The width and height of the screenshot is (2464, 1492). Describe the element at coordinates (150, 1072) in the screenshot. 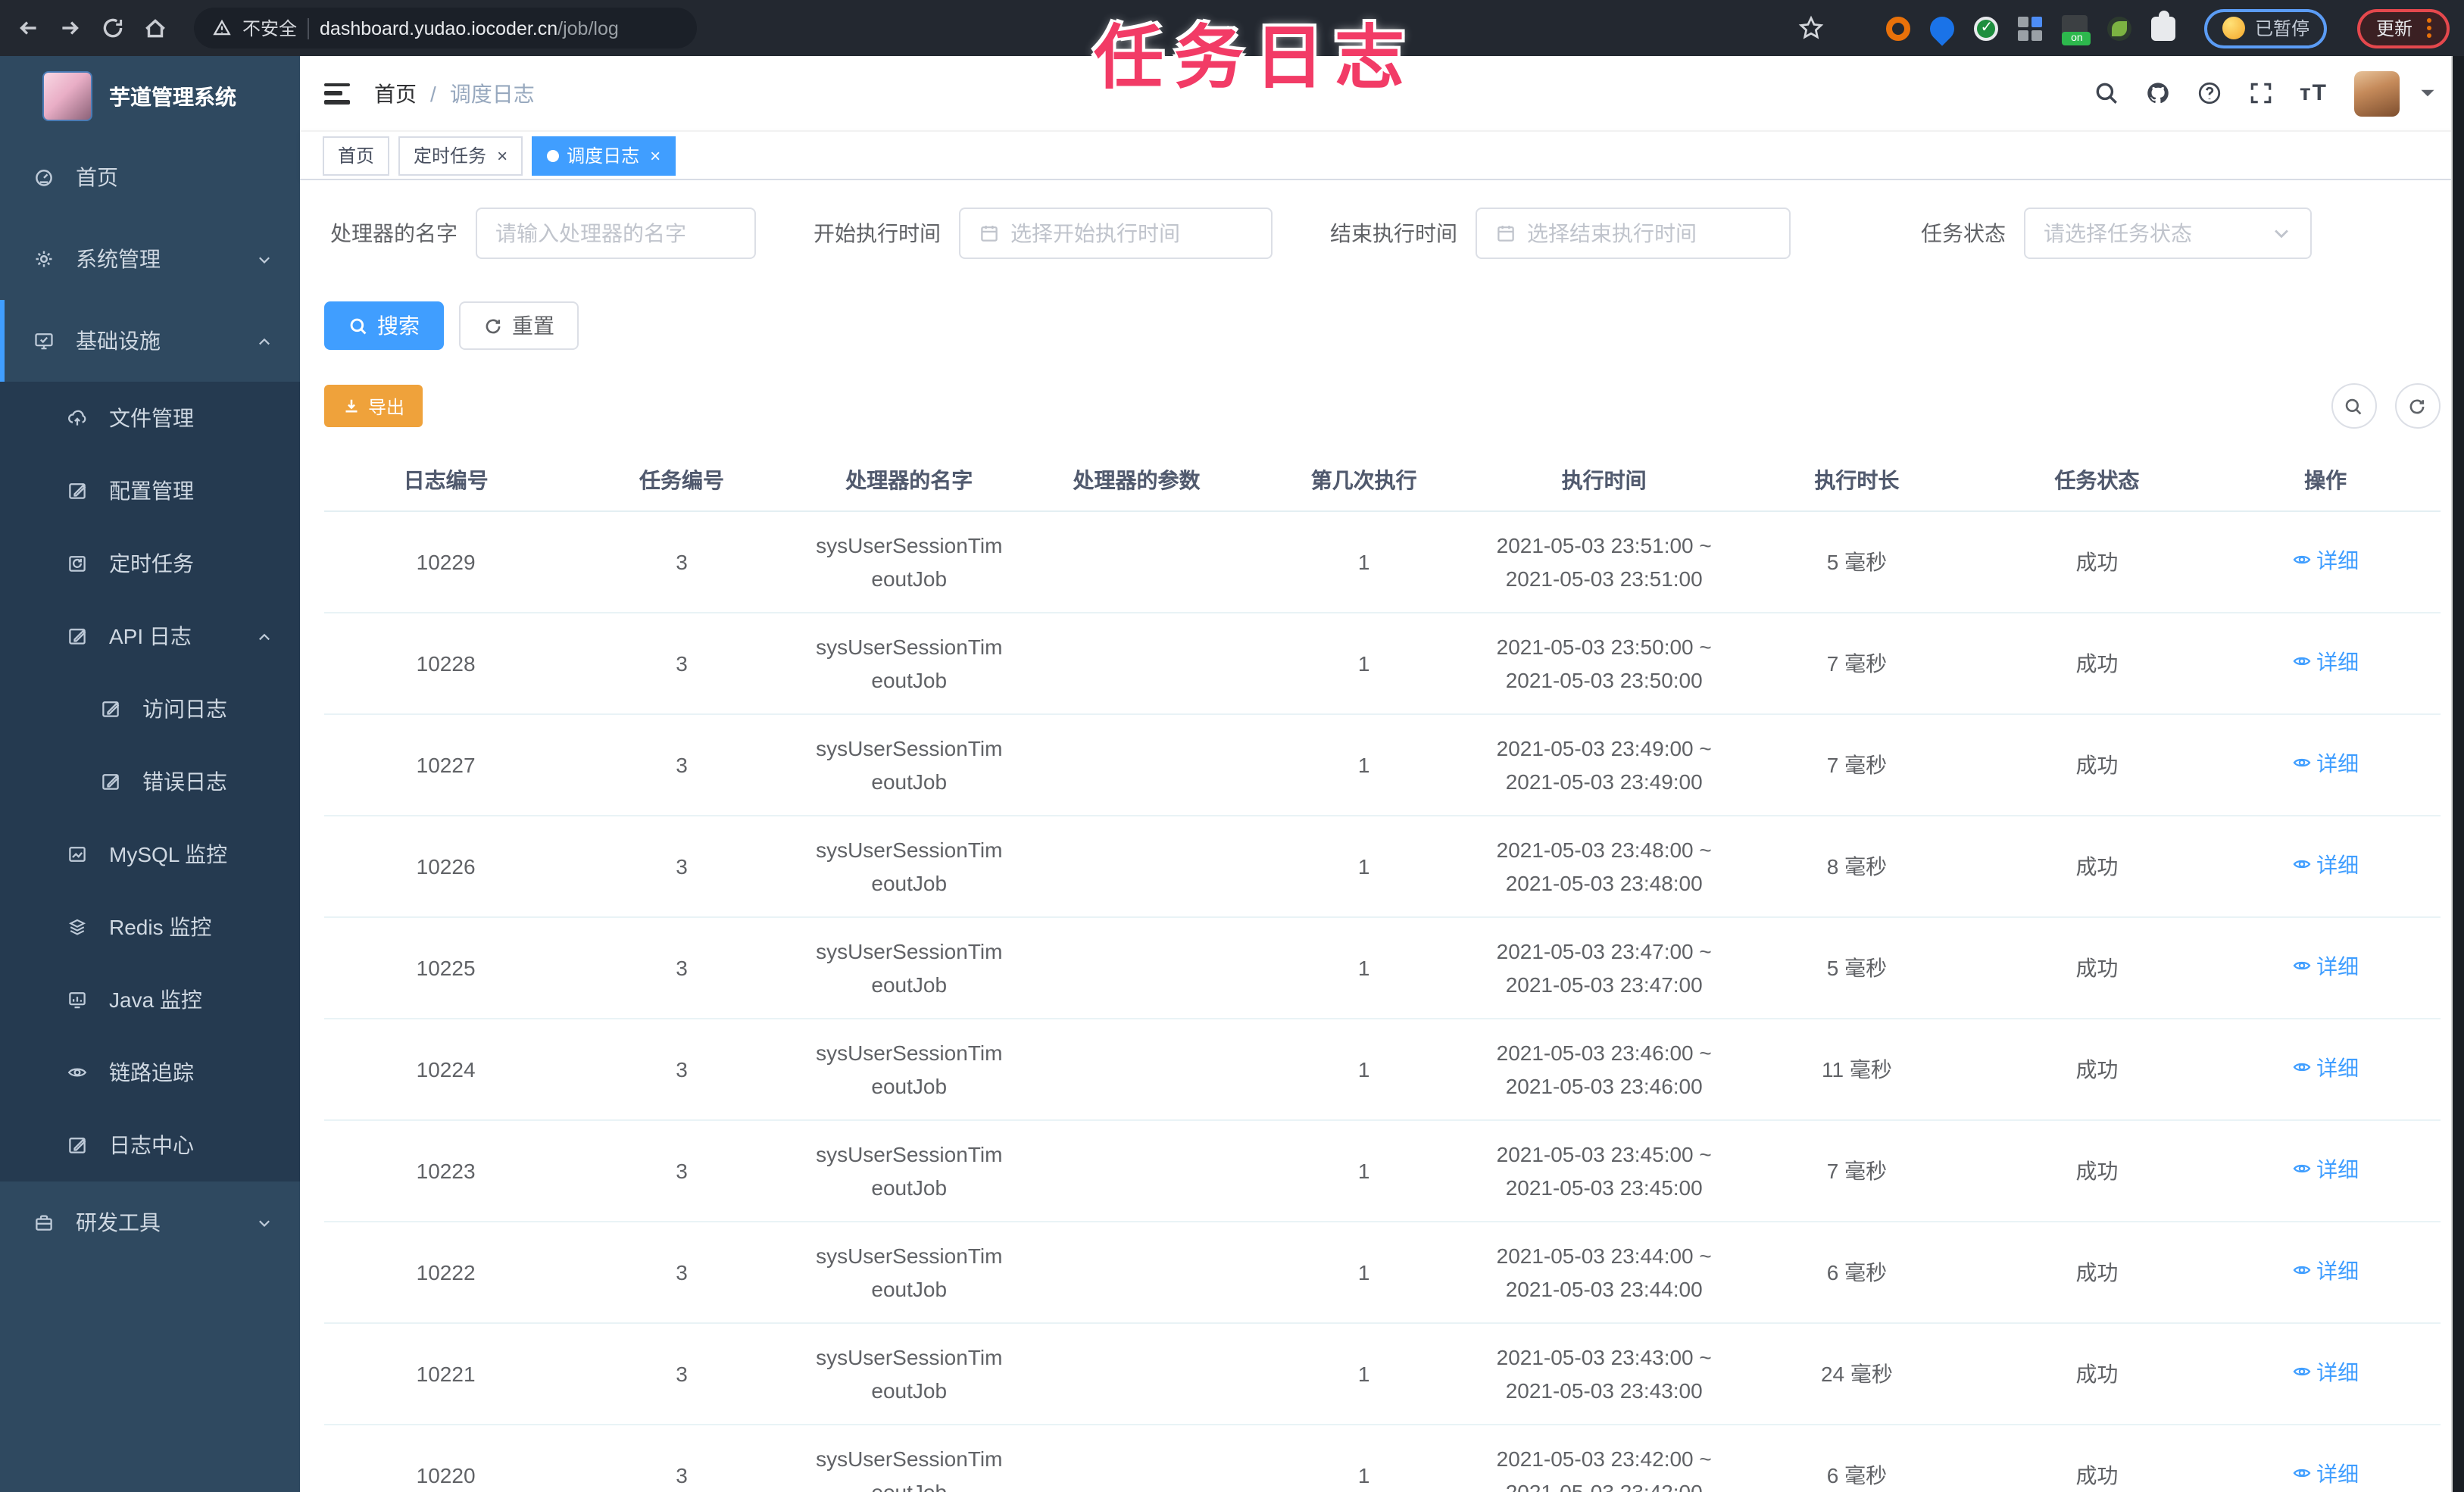

I see `sidebar-item-trace: 链路追踪` at that location.